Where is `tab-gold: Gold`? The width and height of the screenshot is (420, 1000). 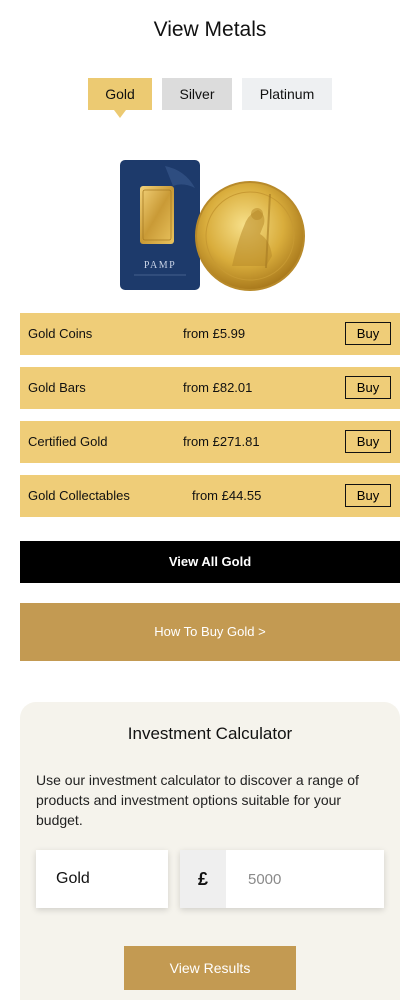
tab-gold: Gold is located at coordinates (120, 98).